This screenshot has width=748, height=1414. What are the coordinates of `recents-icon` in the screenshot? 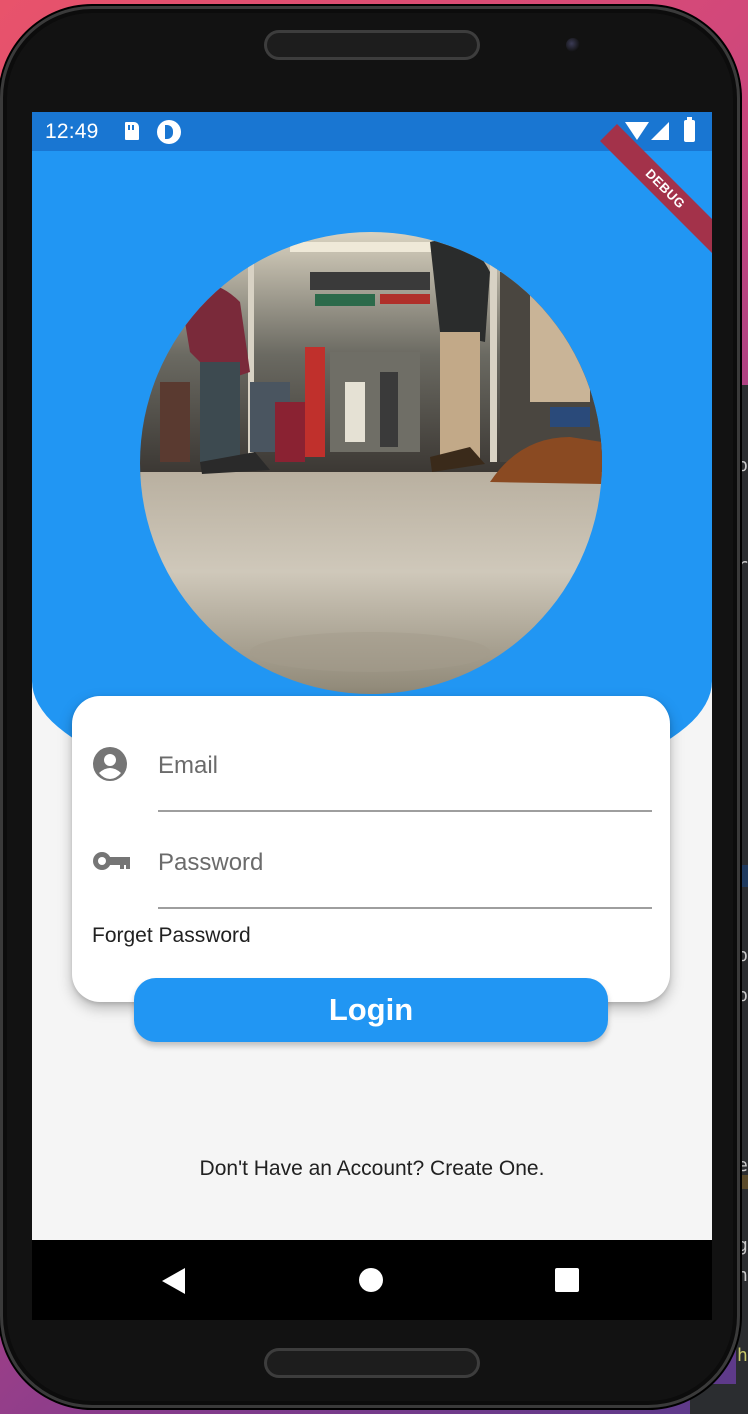 It's located at (567, 1280).